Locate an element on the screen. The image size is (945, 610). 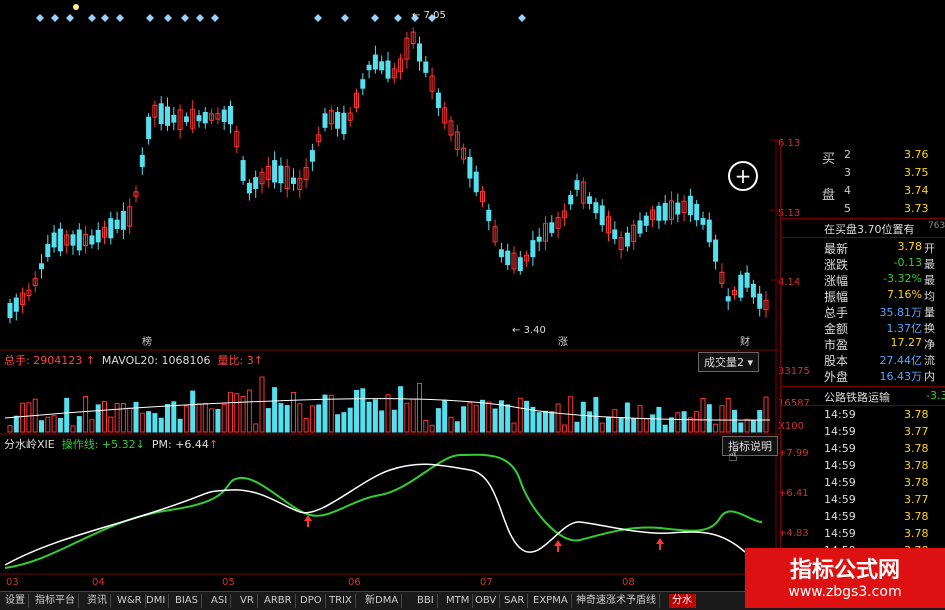
quote-row: 最新 3.78 开 is located at coordinates (862, 248).